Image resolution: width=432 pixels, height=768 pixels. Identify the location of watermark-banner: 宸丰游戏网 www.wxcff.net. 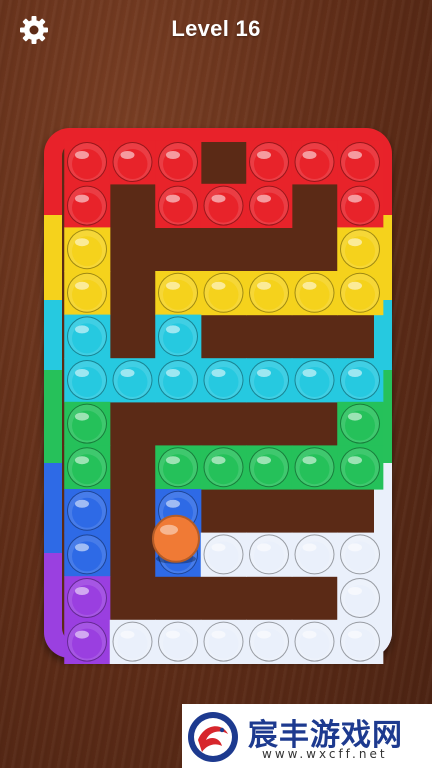
(307, 736).